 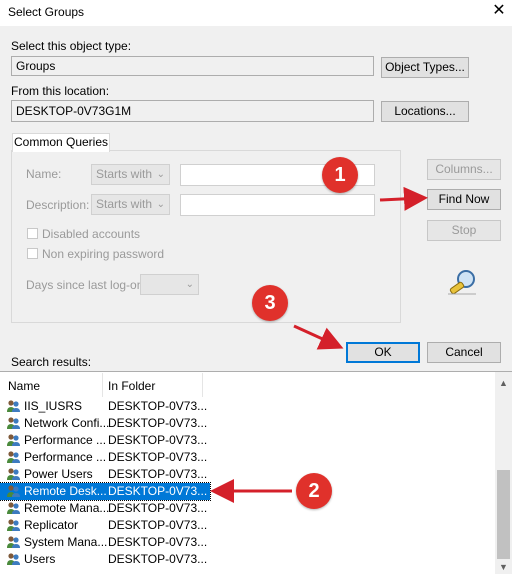 What do you see at coordinates (318, 337) in the screenshot?
I see `arrow-to-ok-button` at bounding box center [318, 337].